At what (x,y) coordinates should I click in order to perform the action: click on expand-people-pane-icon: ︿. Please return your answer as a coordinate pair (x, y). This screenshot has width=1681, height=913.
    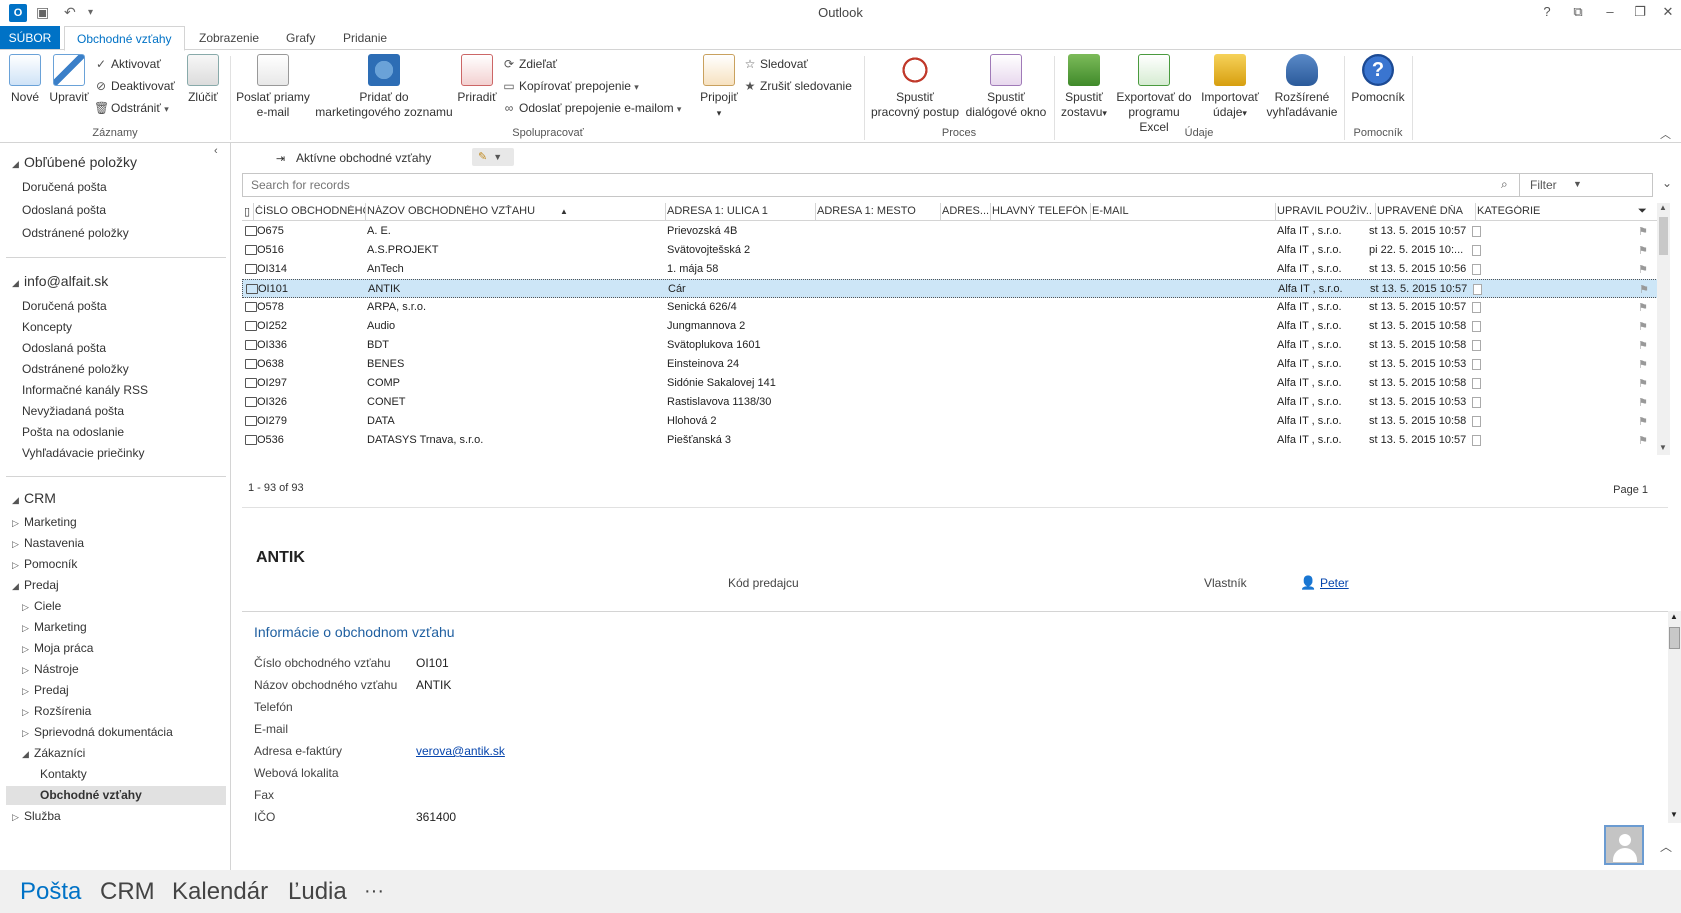
    Looking at the image, I should click on (1666, 846).